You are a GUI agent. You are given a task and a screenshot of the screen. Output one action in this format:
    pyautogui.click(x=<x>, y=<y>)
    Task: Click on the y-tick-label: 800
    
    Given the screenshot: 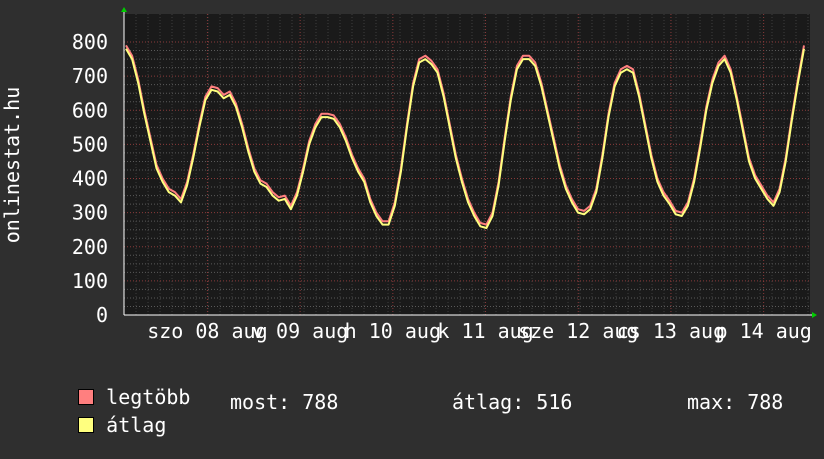 What is the action you would take?
    pyautogui.click(x=90, y=42)
    